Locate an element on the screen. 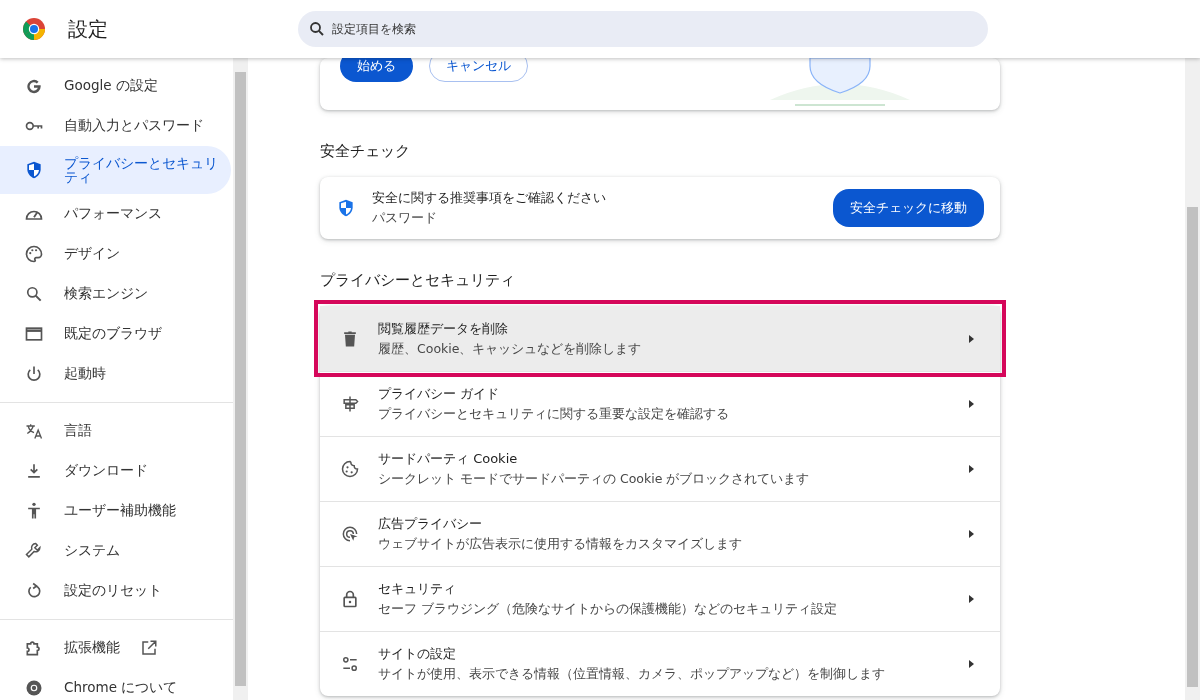 The height and width of the screenshot is (700, 1200). cookie-icon is located at coordinates (350, 469).